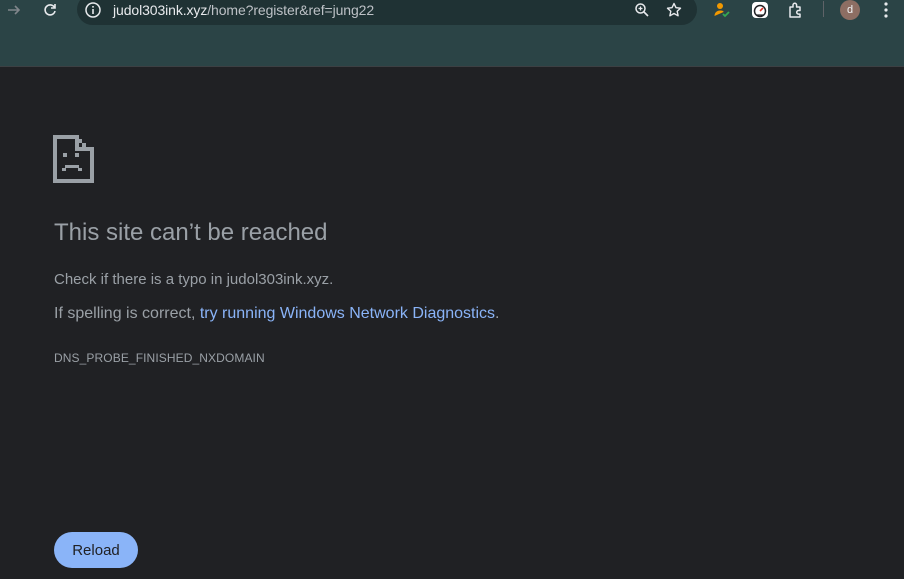  What do you see at coordinates (50, 10) in the screenshot?
I see `reload-icon` at bounding box center [50, 10].